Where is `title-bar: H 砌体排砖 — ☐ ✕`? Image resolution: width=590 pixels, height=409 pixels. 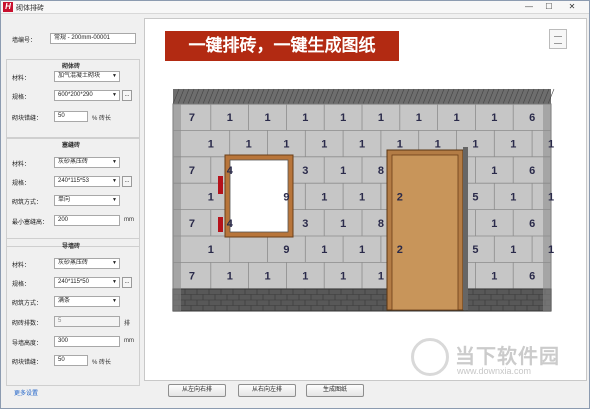
title-bar: H 砌体排砖 — ☐ ✕ is located at coordinates (295, 7).